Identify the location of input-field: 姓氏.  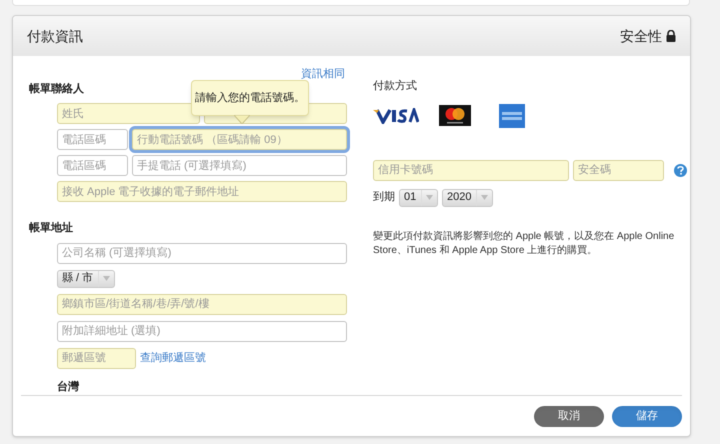
(128, 113).